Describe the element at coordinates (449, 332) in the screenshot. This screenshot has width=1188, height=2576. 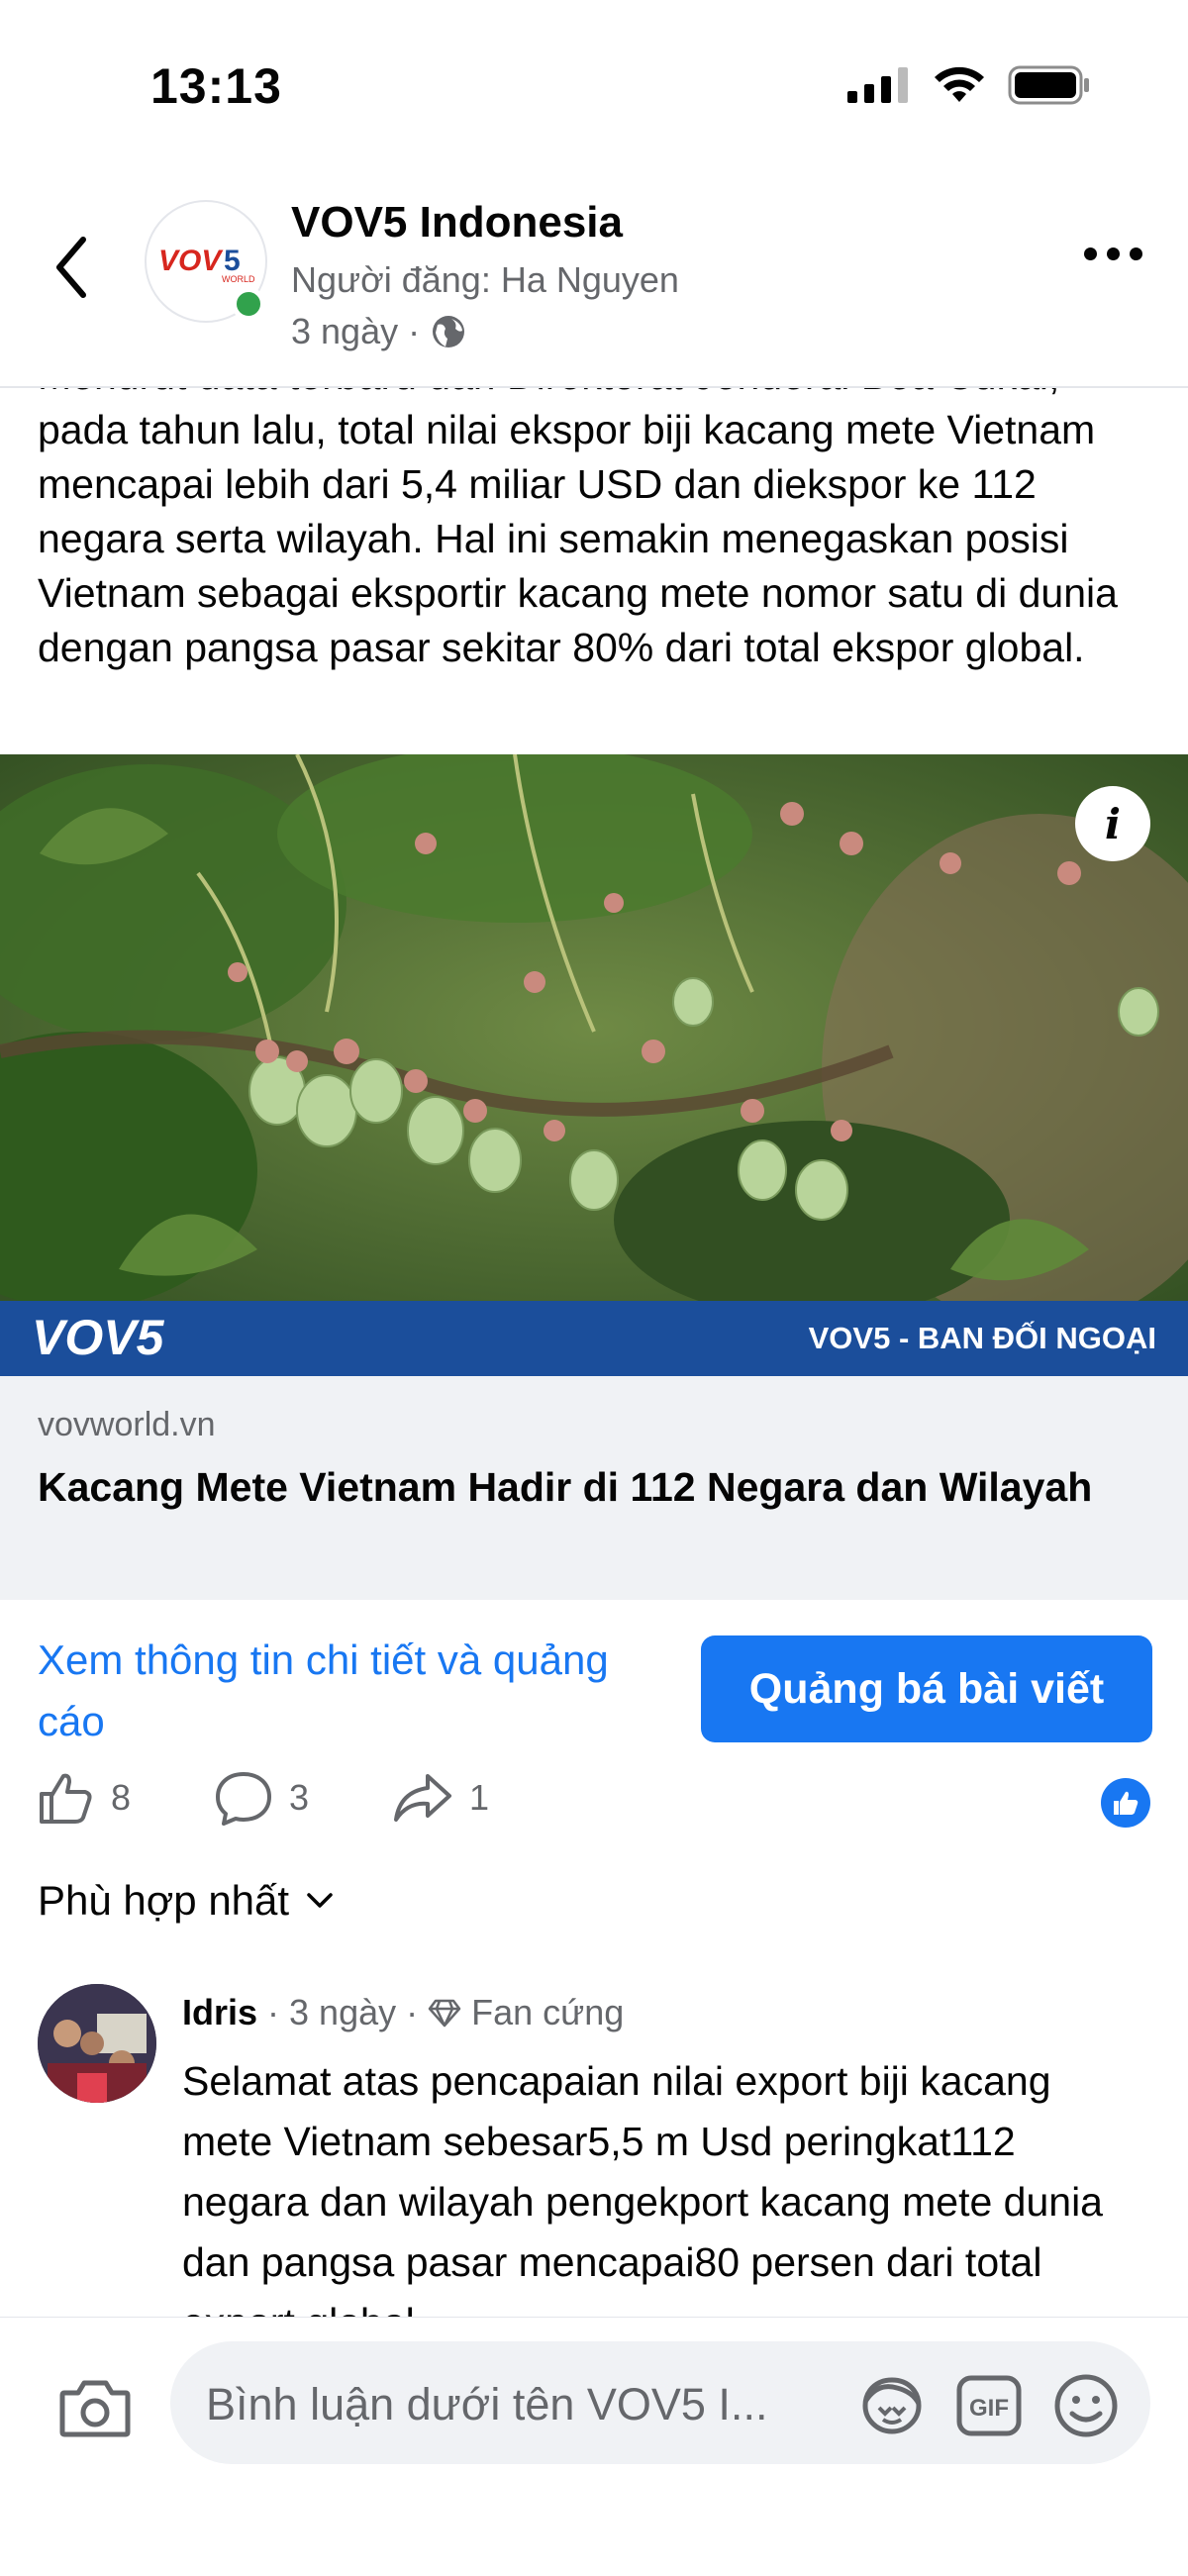
I see `globe-icon` at that location.